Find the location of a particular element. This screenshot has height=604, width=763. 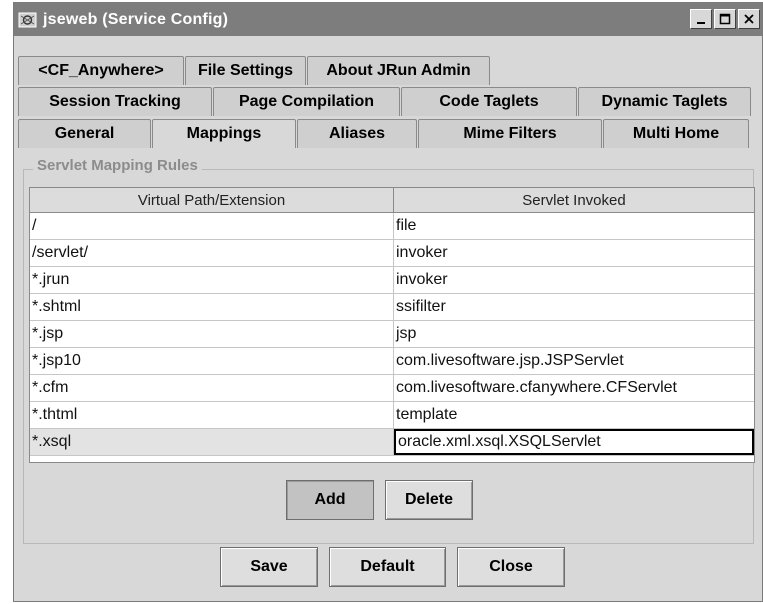

window-title: jseweb (Service Config) is located at coordinates (136, 19).